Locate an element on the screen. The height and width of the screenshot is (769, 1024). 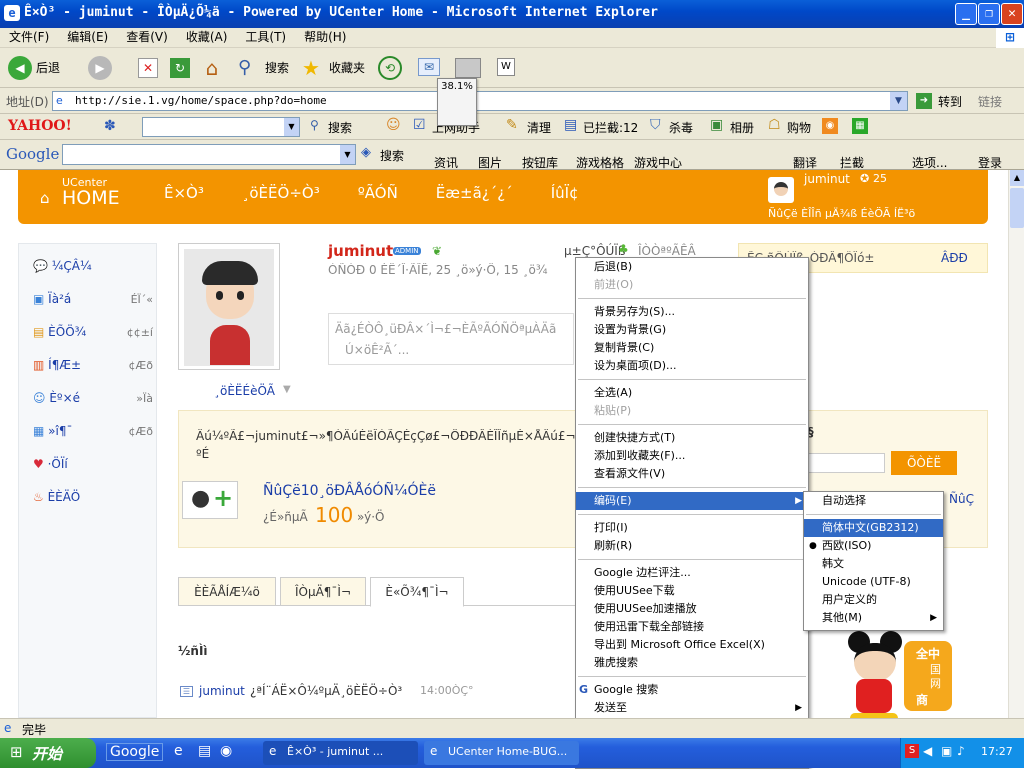
links-button: 链接 is located at coordinates (990, 101).